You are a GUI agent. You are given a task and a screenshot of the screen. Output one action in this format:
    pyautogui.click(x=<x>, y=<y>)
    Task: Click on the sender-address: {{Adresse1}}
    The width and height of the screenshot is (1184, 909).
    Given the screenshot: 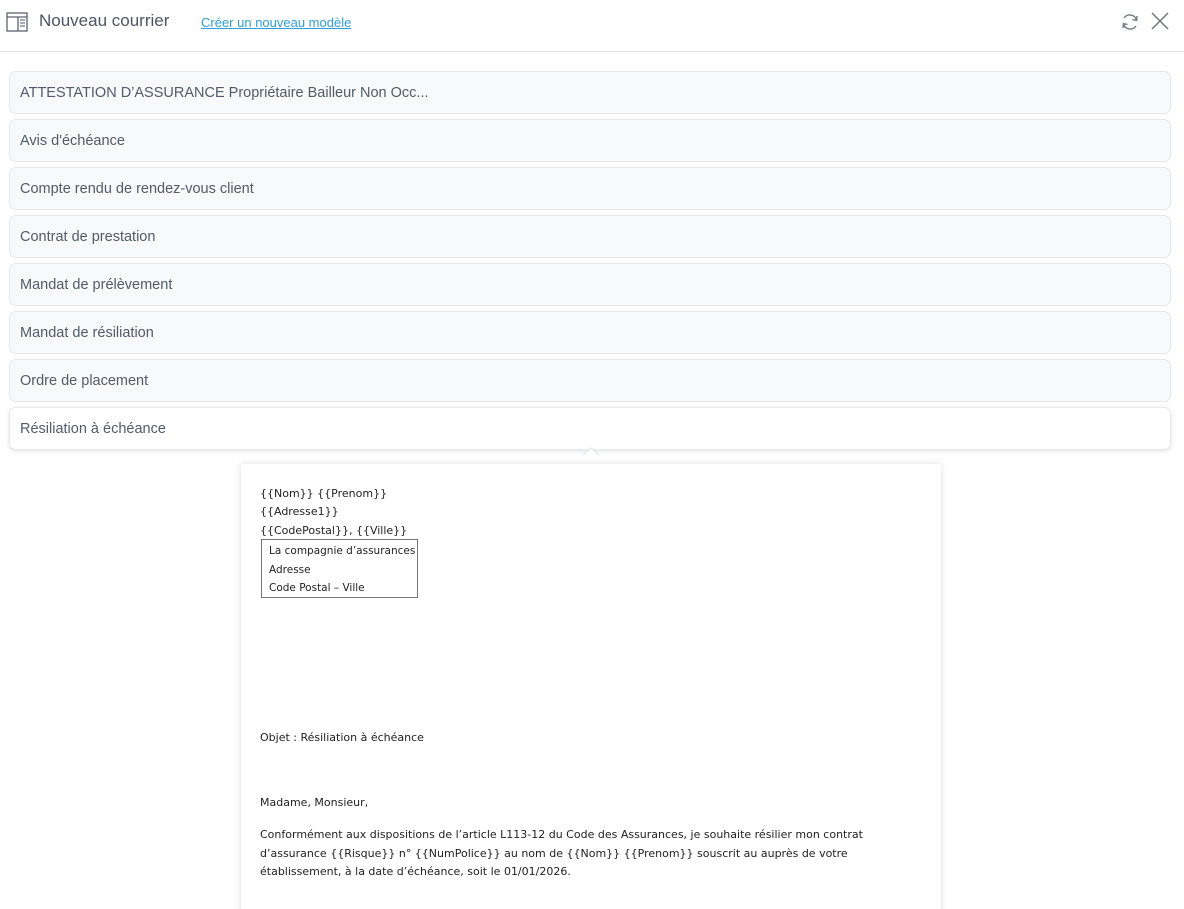 What is the action you would take?
    pyautogui.click(x=299, y=511)
    